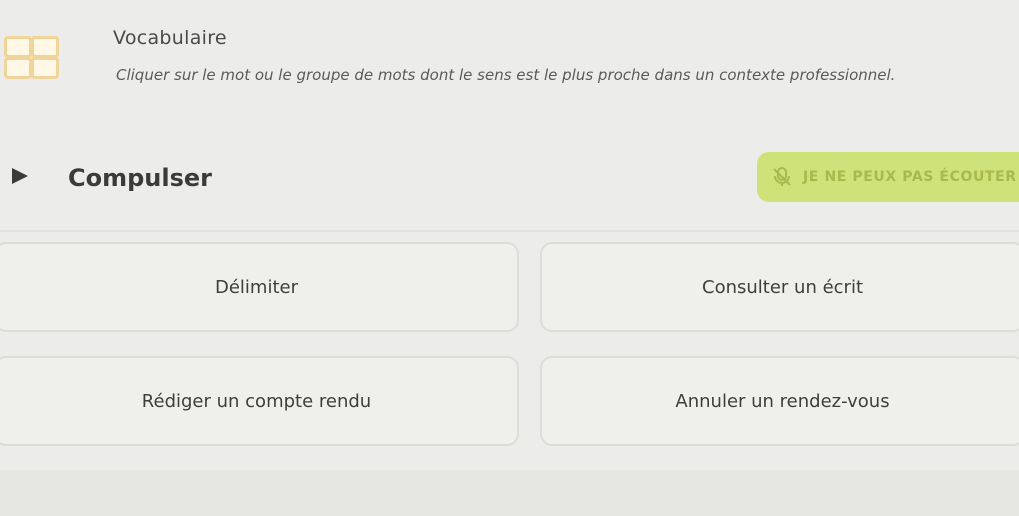  What do you see at coordinates (170, 38) in the screenshot?
I see `page-title: Vocabulaire` at bounding box center [170, 38].